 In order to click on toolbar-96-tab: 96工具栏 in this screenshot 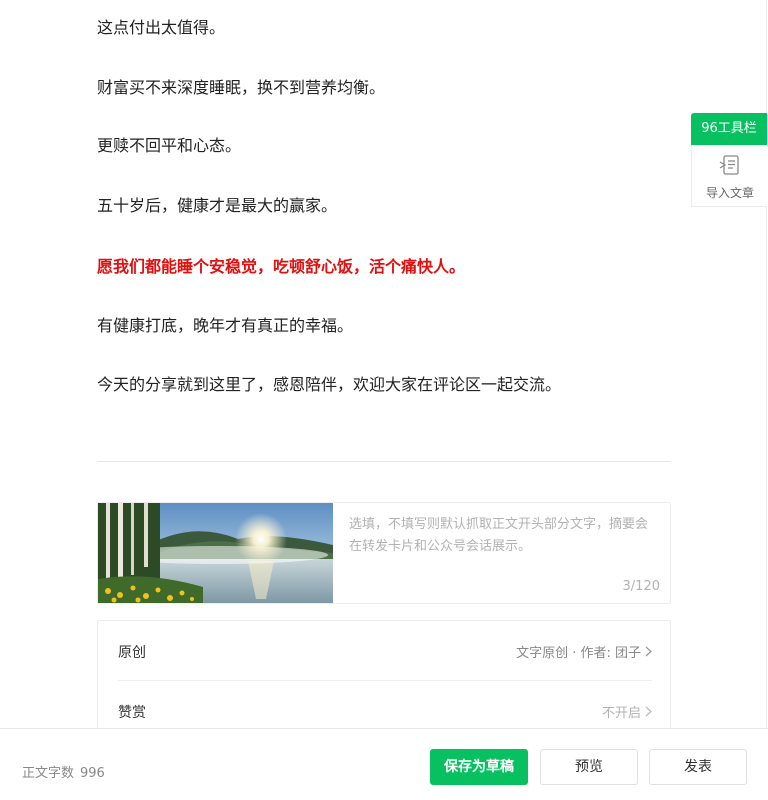, I will do `click(729, 129)`.